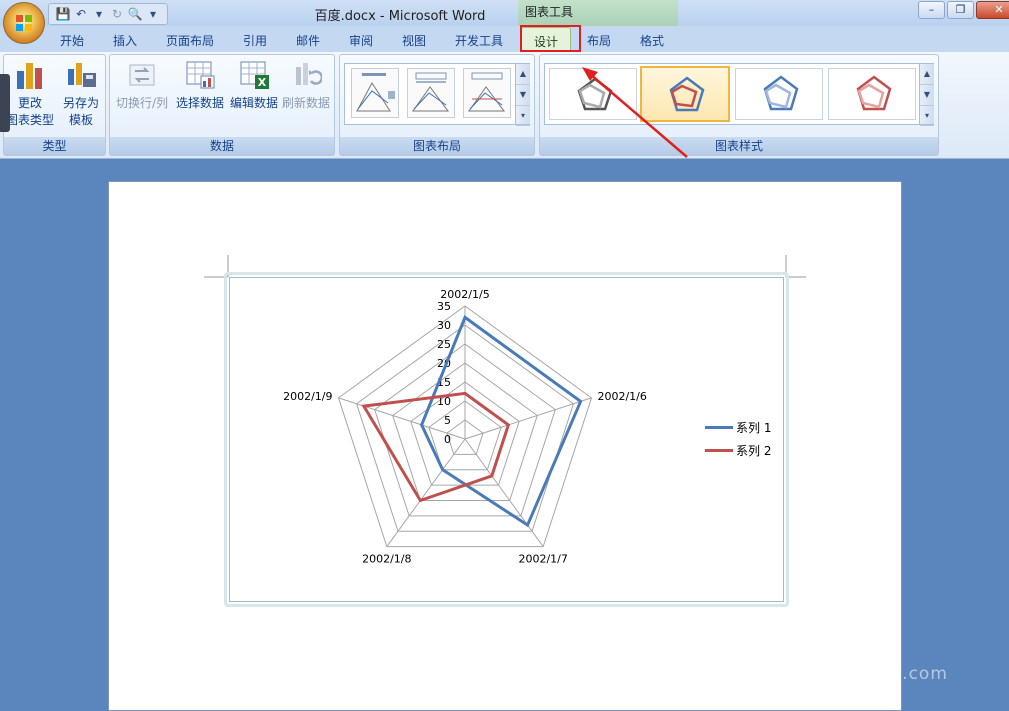 This screenshot has height=711, width=1009. I want to click on office-logo-icon, so click(24, 23).